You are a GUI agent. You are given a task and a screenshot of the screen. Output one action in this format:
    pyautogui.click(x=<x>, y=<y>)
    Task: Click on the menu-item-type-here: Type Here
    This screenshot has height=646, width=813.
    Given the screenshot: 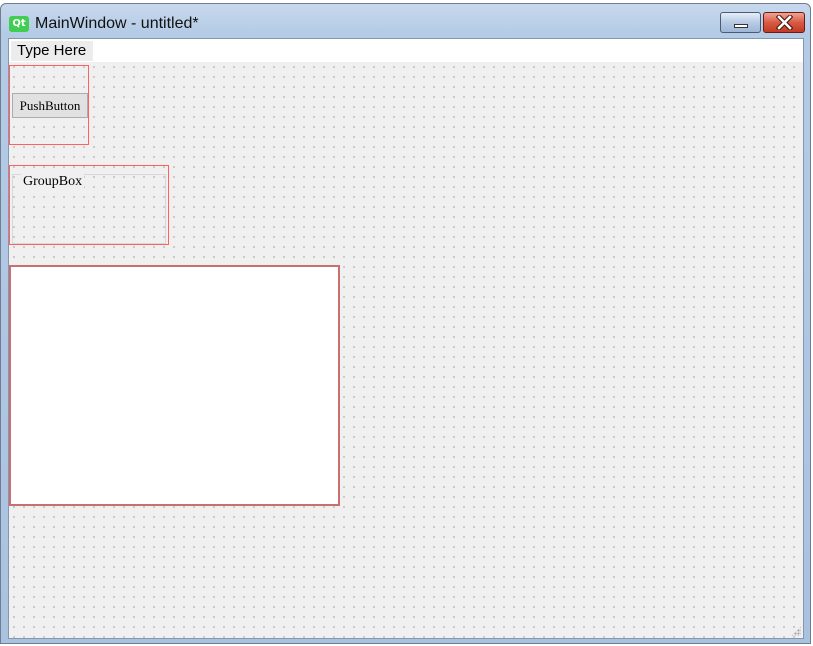 What is the action you would take?
    pyautogui.click(x=52, y=51)
    